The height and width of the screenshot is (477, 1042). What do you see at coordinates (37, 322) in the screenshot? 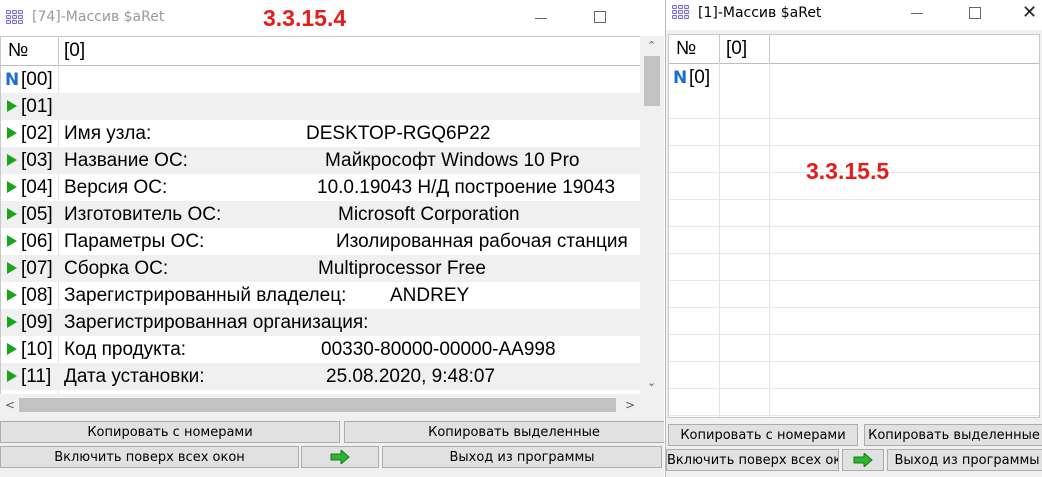
I see `row-index: [09]` at bounding box center [37, 322].